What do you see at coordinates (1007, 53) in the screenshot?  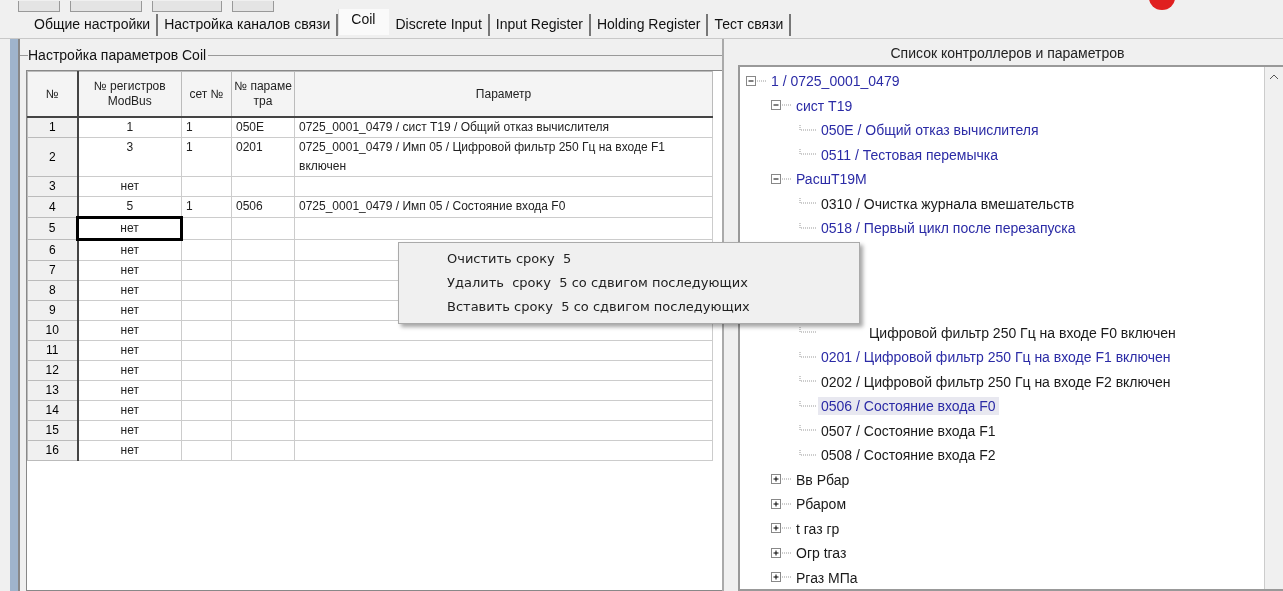 I see `panel-title: Список контроллеров и параметров` at bounding box center [1007, 53].